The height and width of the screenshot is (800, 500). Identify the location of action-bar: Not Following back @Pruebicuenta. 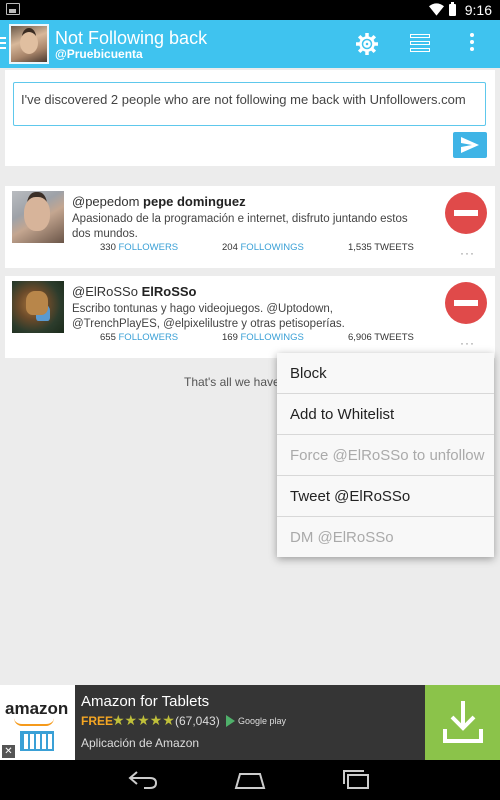
(250, 44).